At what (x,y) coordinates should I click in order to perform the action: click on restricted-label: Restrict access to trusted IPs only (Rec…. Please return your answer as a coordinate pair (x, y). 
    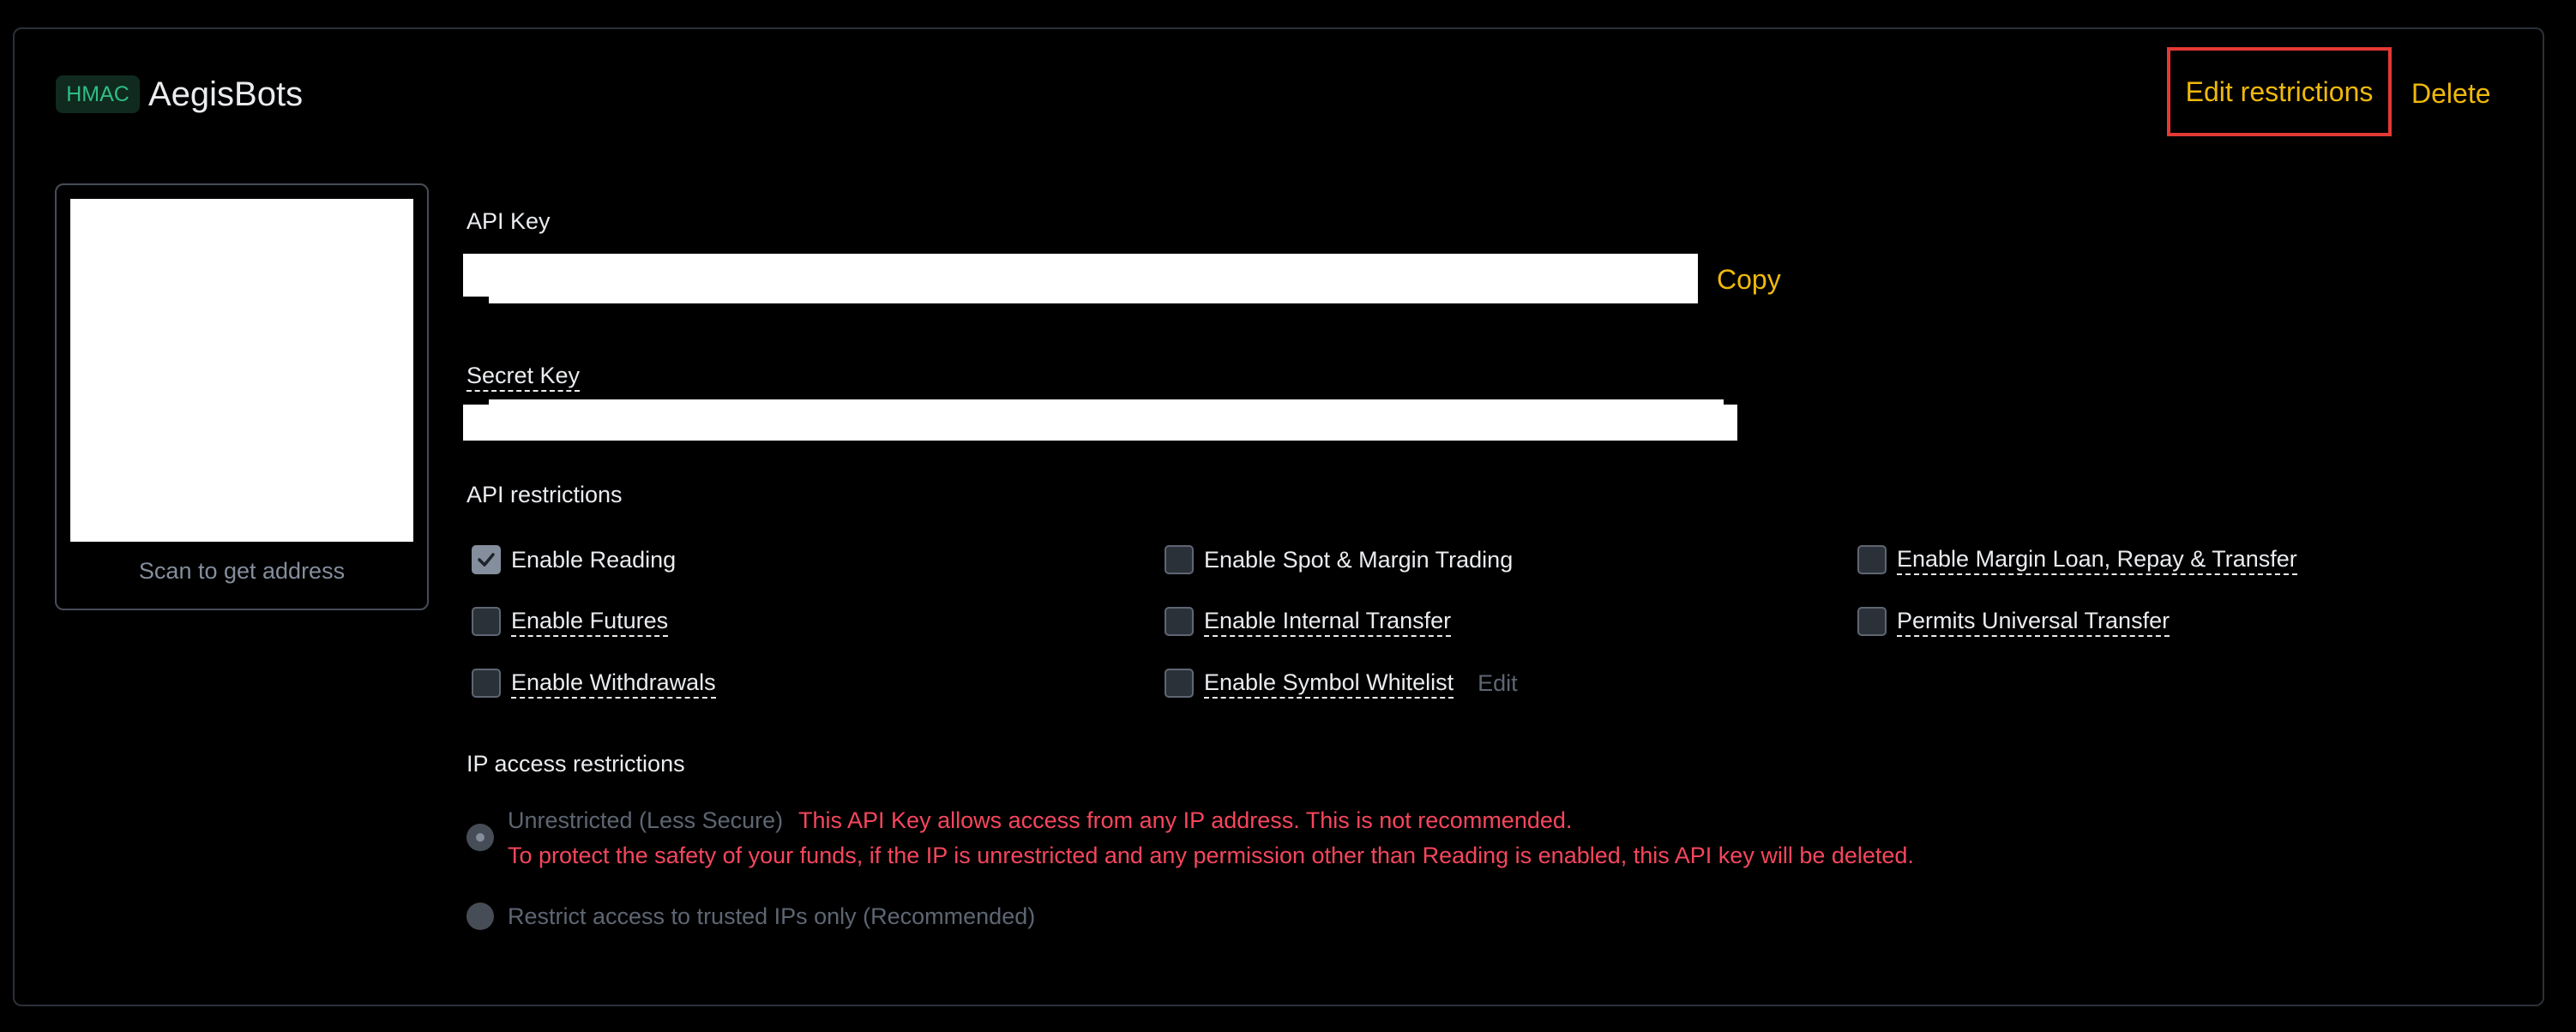
    Looking at the image, I should click on (772, 916).